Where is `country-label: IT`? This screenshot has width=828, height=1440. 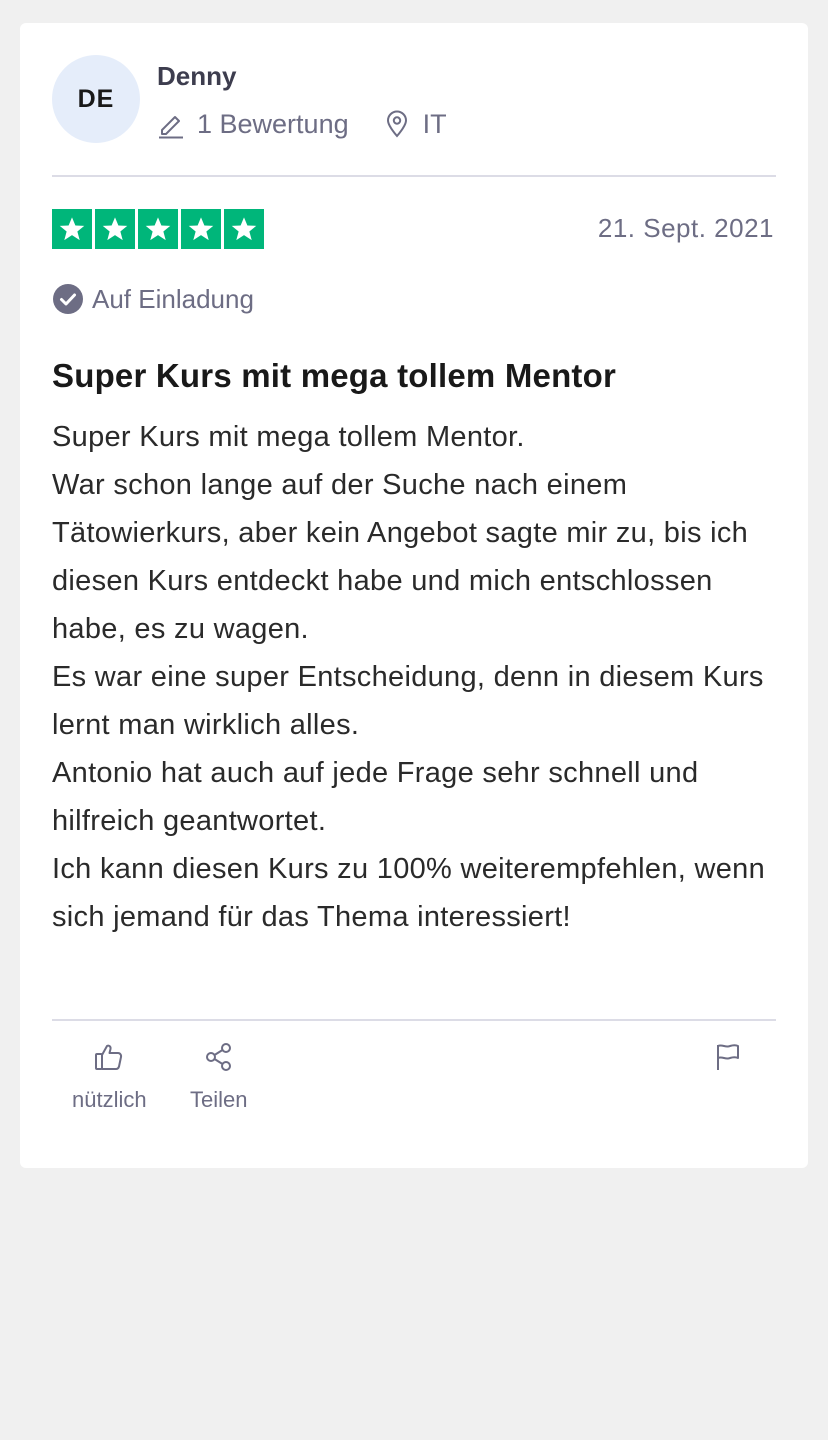 country-label: IT is located at coordinates (434, 123).